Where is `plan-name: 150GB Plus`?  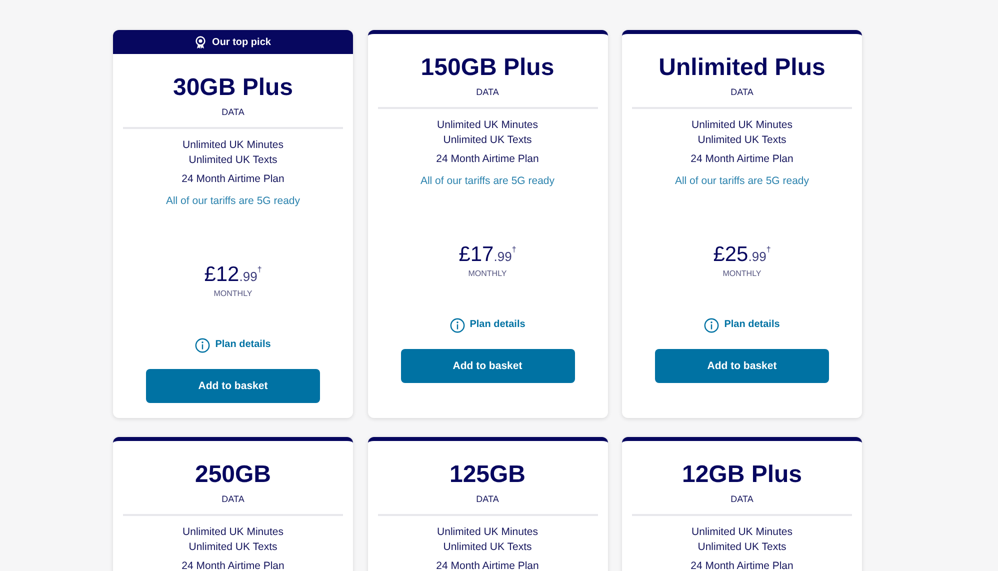 plan-name: 150GB Plus is located at coordinates (487, 68).